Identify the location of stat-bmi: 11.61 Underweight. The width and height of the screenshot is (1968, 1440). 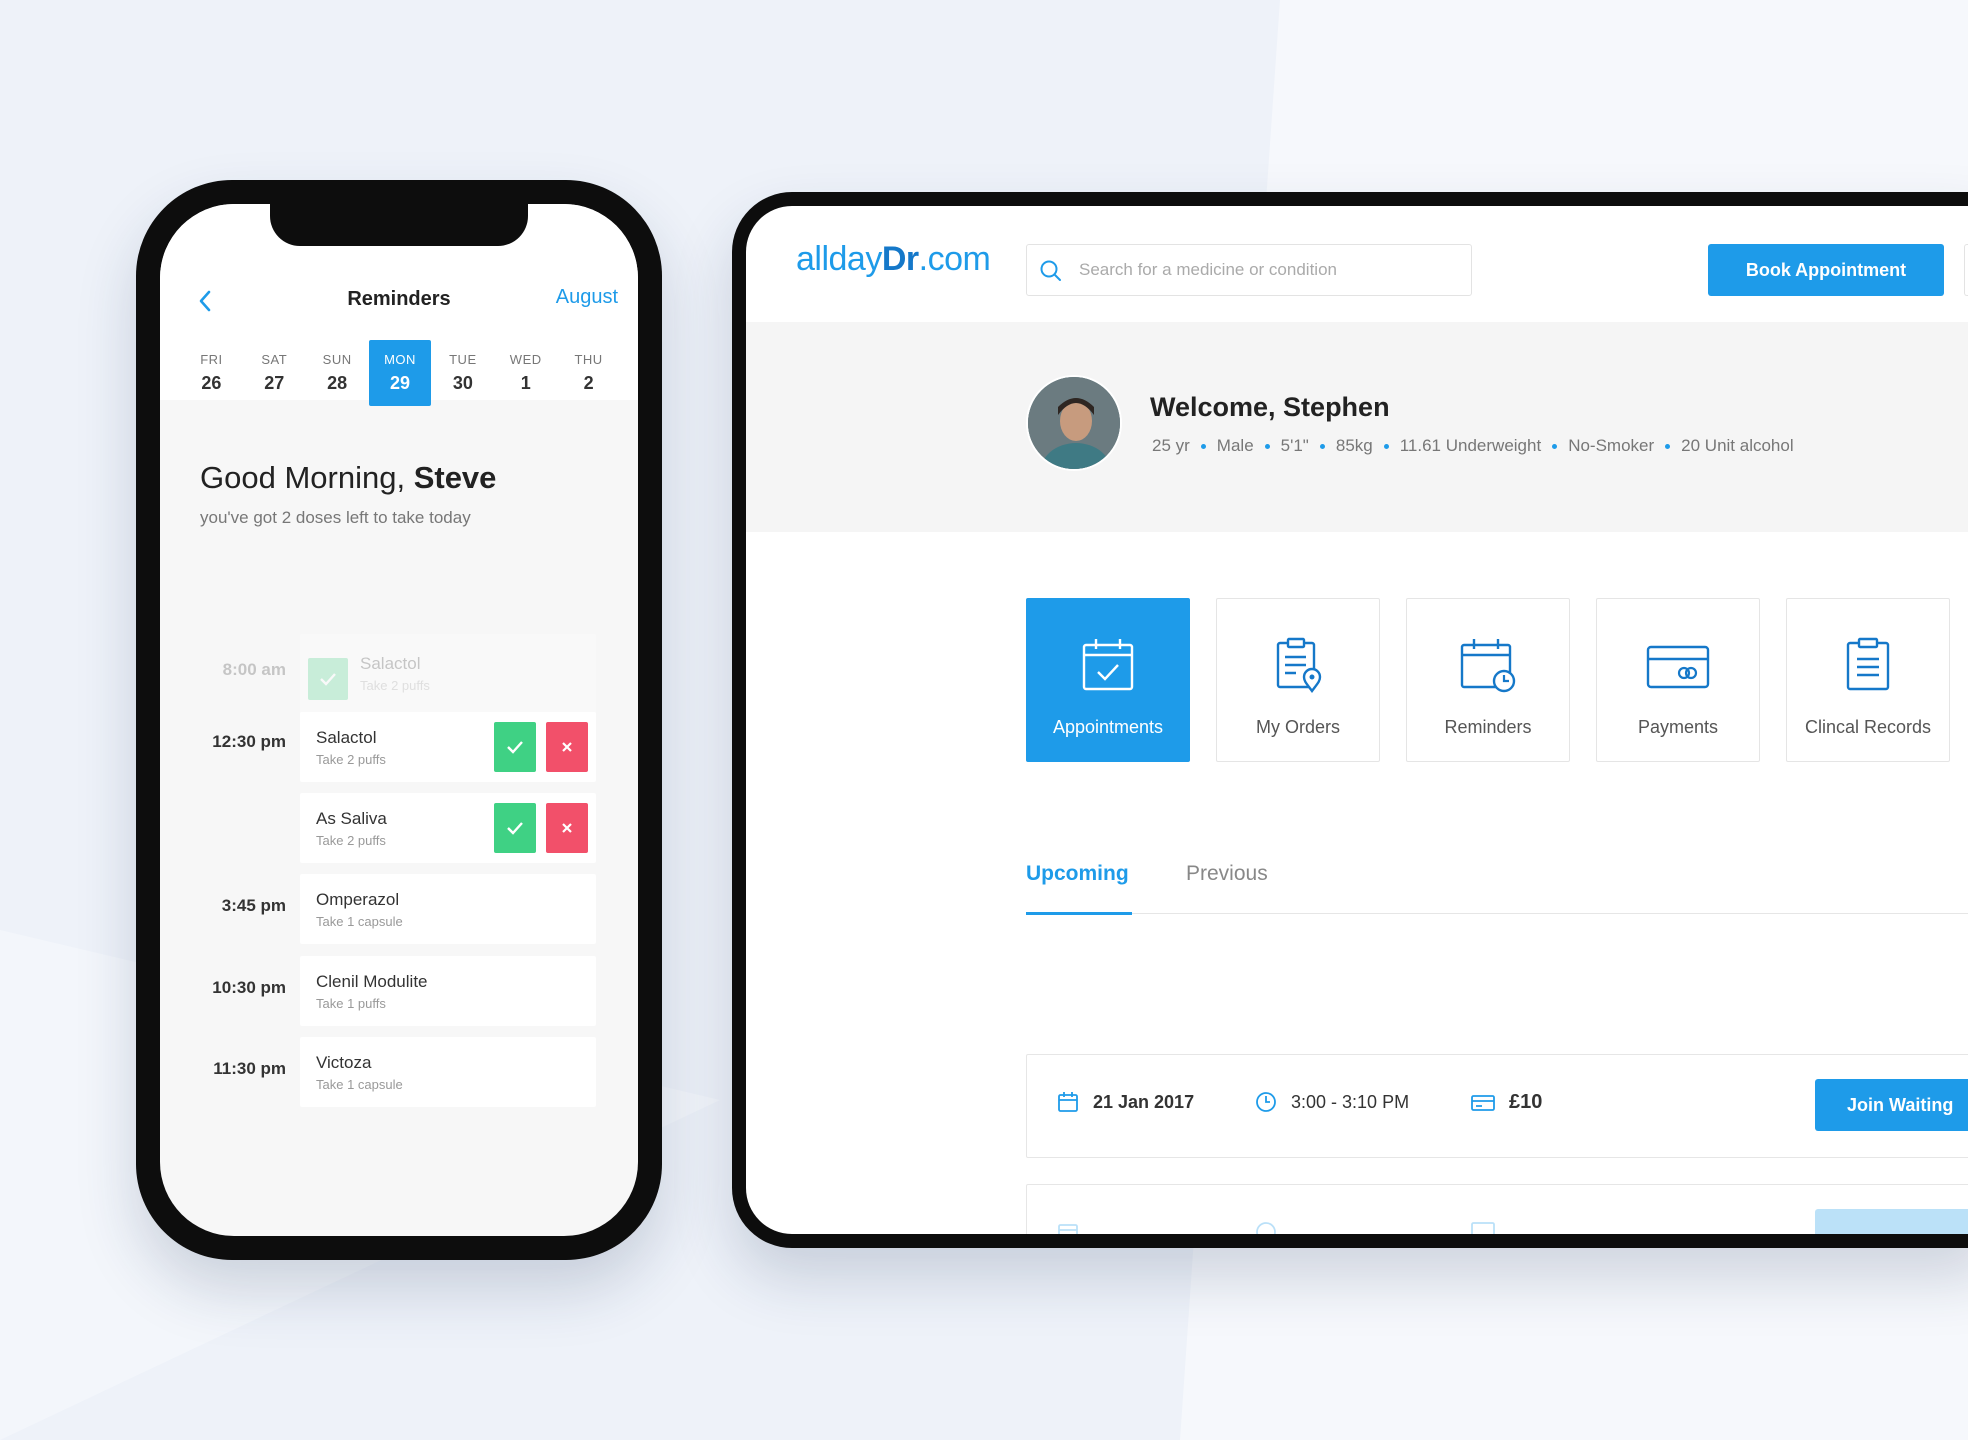
(1470, 445).